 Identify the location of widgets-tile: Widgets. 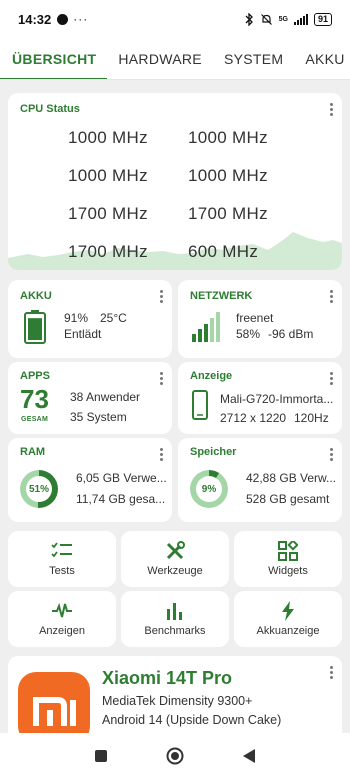
(288, 559).